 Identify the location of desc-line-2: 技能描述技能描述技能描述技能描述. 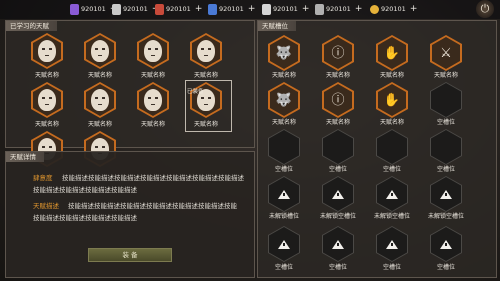
(85, 218).